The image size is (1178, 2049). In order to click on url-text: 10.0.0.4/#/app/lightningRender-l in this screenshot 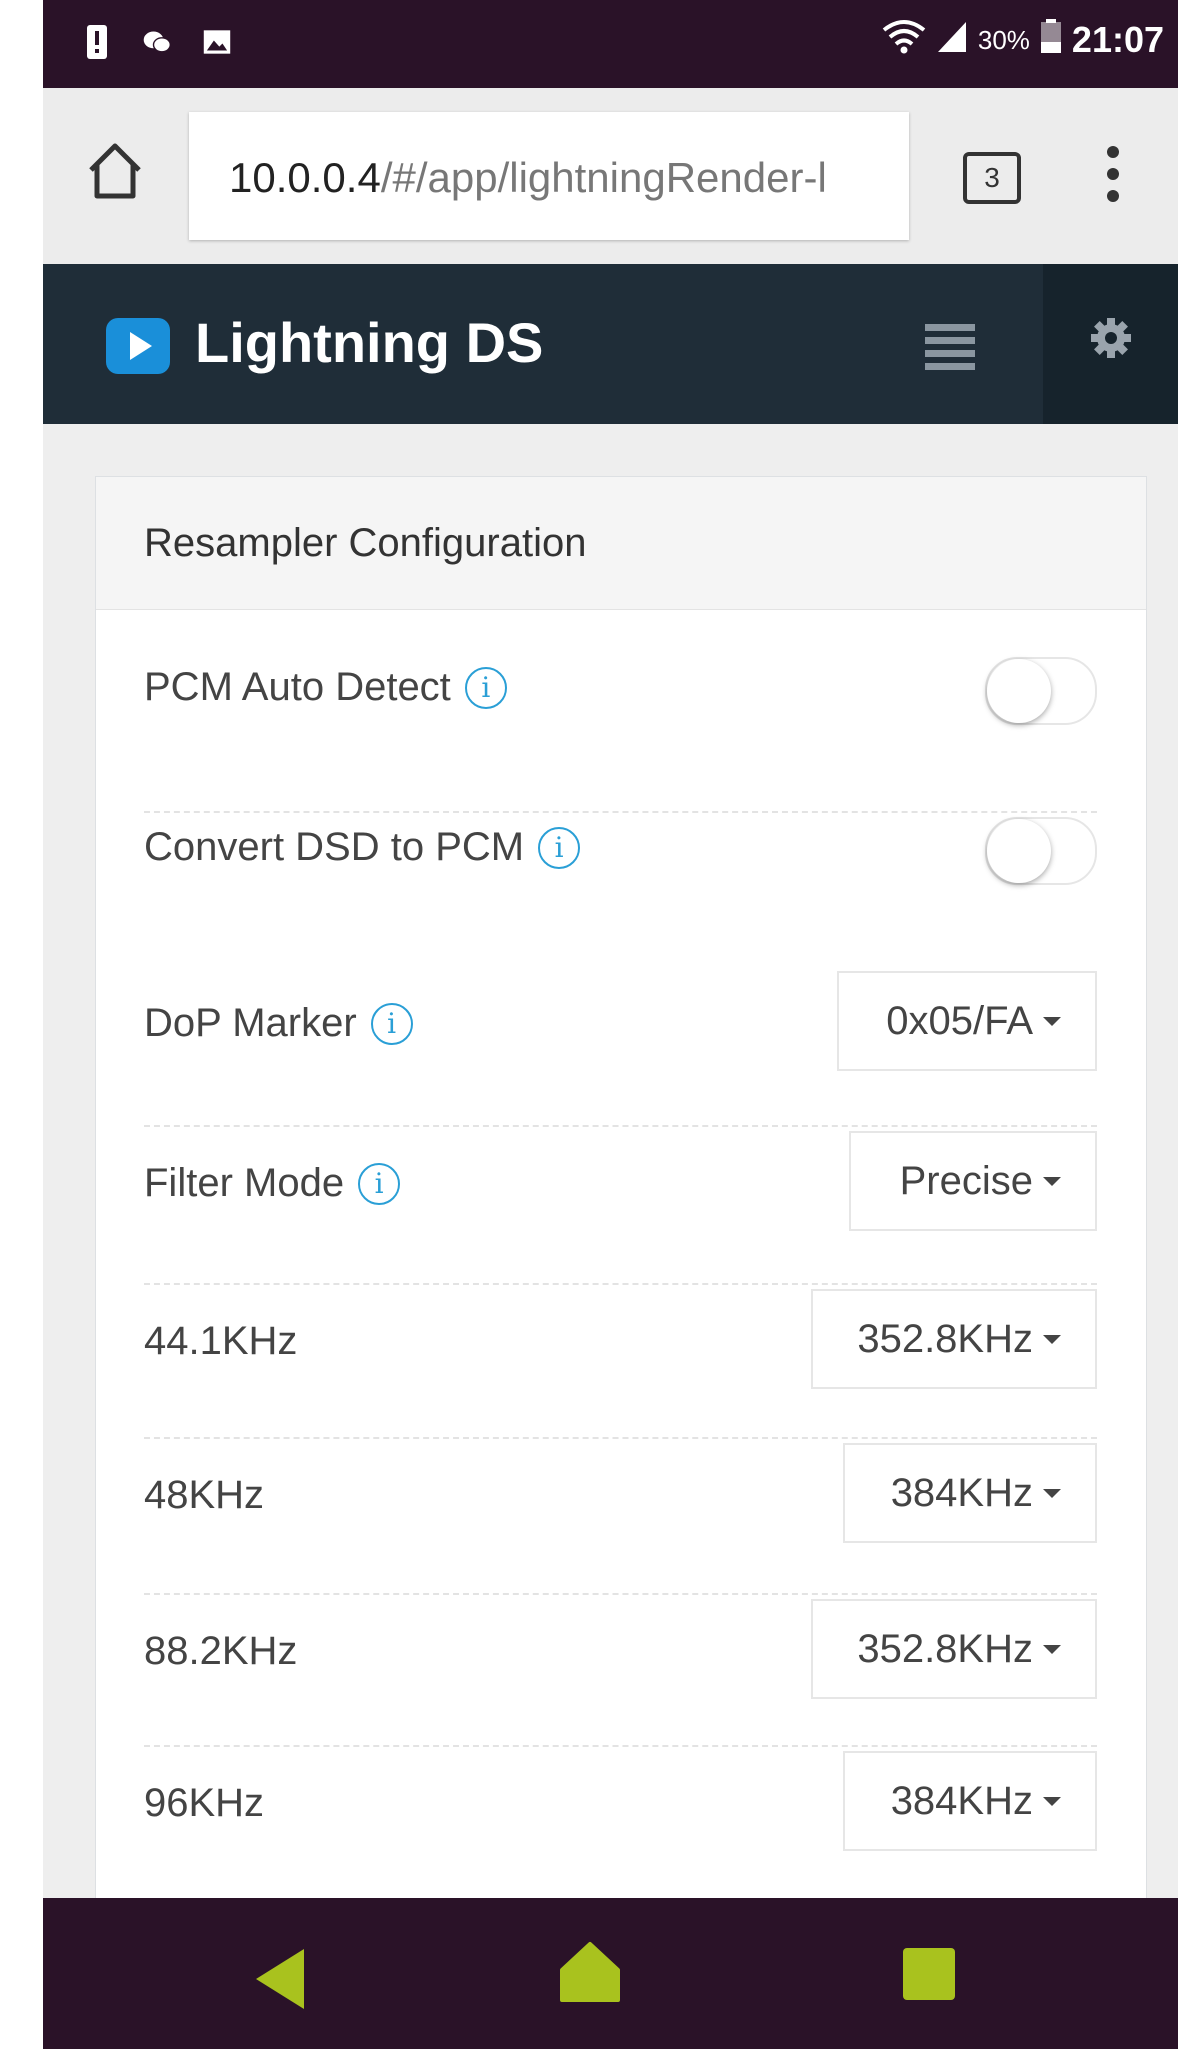, I will do `click(559, 178)`.